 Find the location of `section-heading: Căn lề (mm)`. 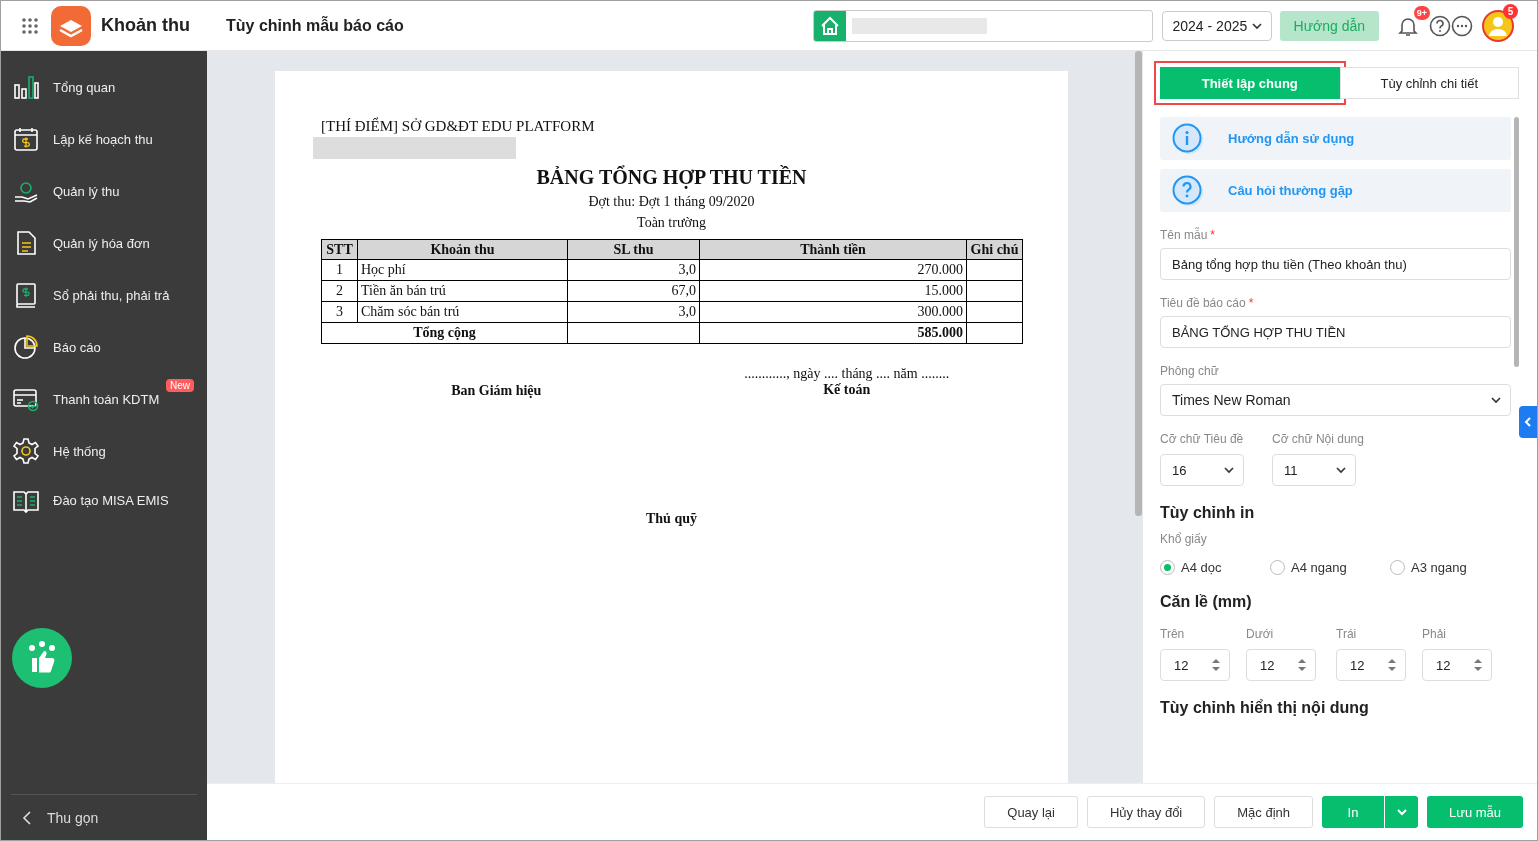

section-heading: Căn lề (mm) is located at coordinates (1206, 602).